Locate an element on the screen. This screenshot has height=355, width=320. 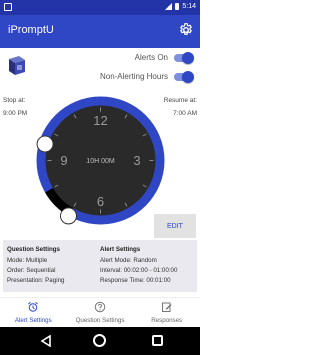
home-icon is located at coordinates (99, 340).